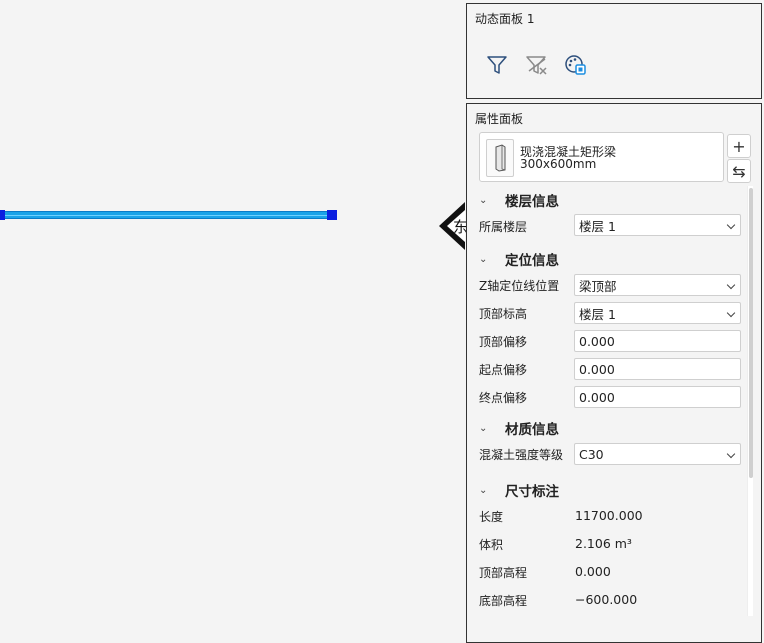 The image size is (764, 643). I want to click on start-offset-label: 起点偏移, so click(503, 370).